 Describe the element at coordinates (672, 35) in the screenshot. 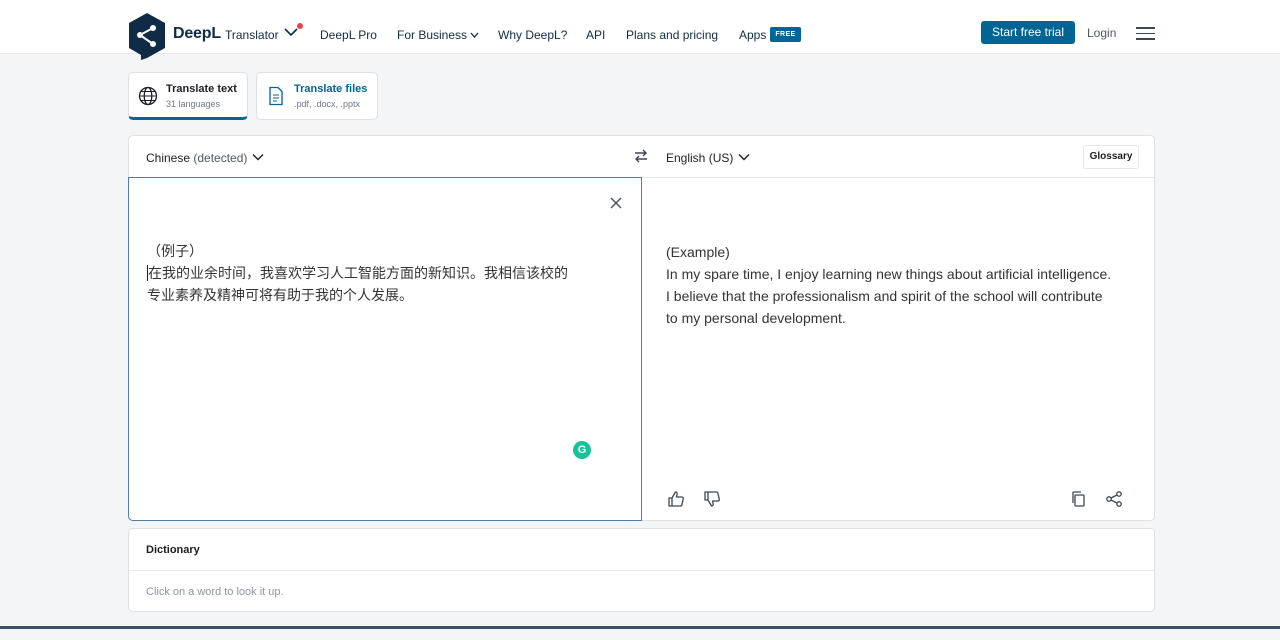

I see `nav-plans-pricing: Plans and pricing` at that location.